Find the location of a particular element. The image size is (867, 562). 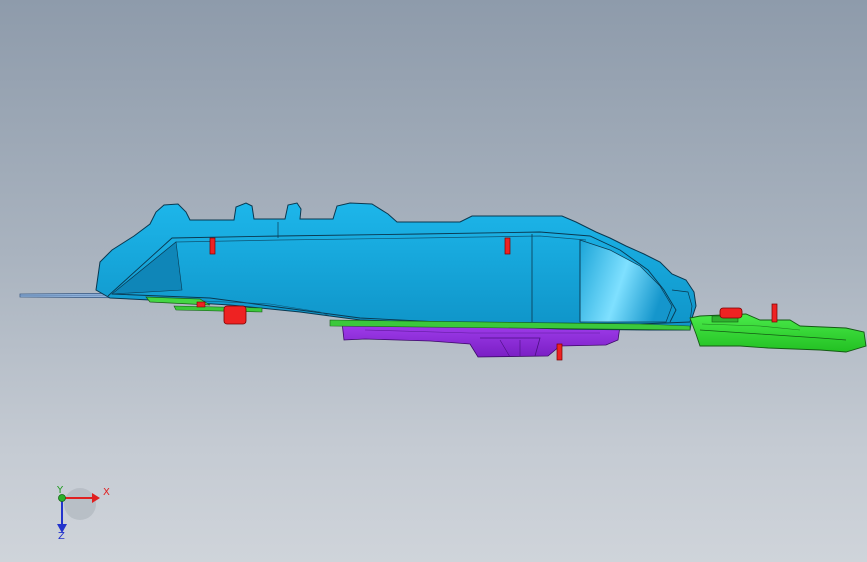

triad-shading is located at coordinates (80, 504).